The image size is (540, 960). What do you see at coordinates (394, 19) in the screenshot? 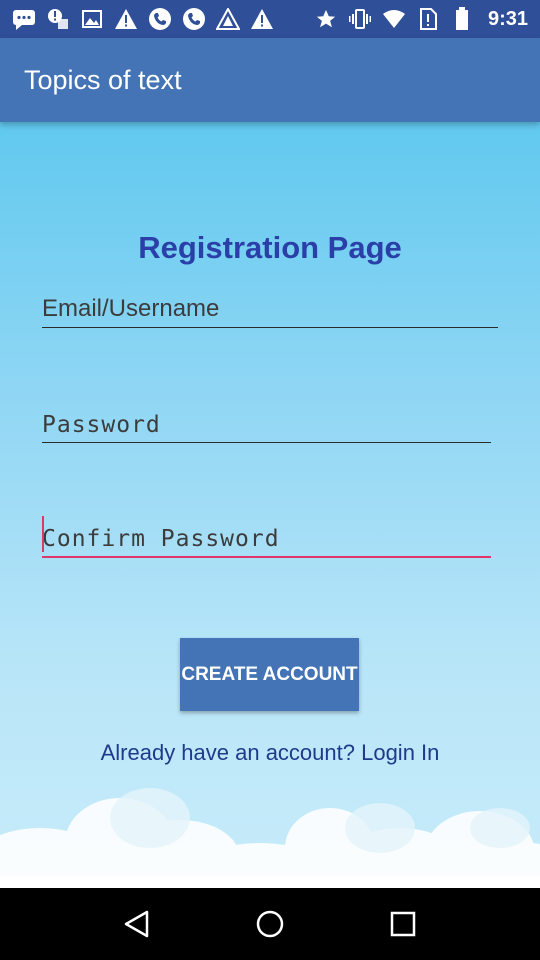
I see `wifi-icon` at bounding box center [394, 19].